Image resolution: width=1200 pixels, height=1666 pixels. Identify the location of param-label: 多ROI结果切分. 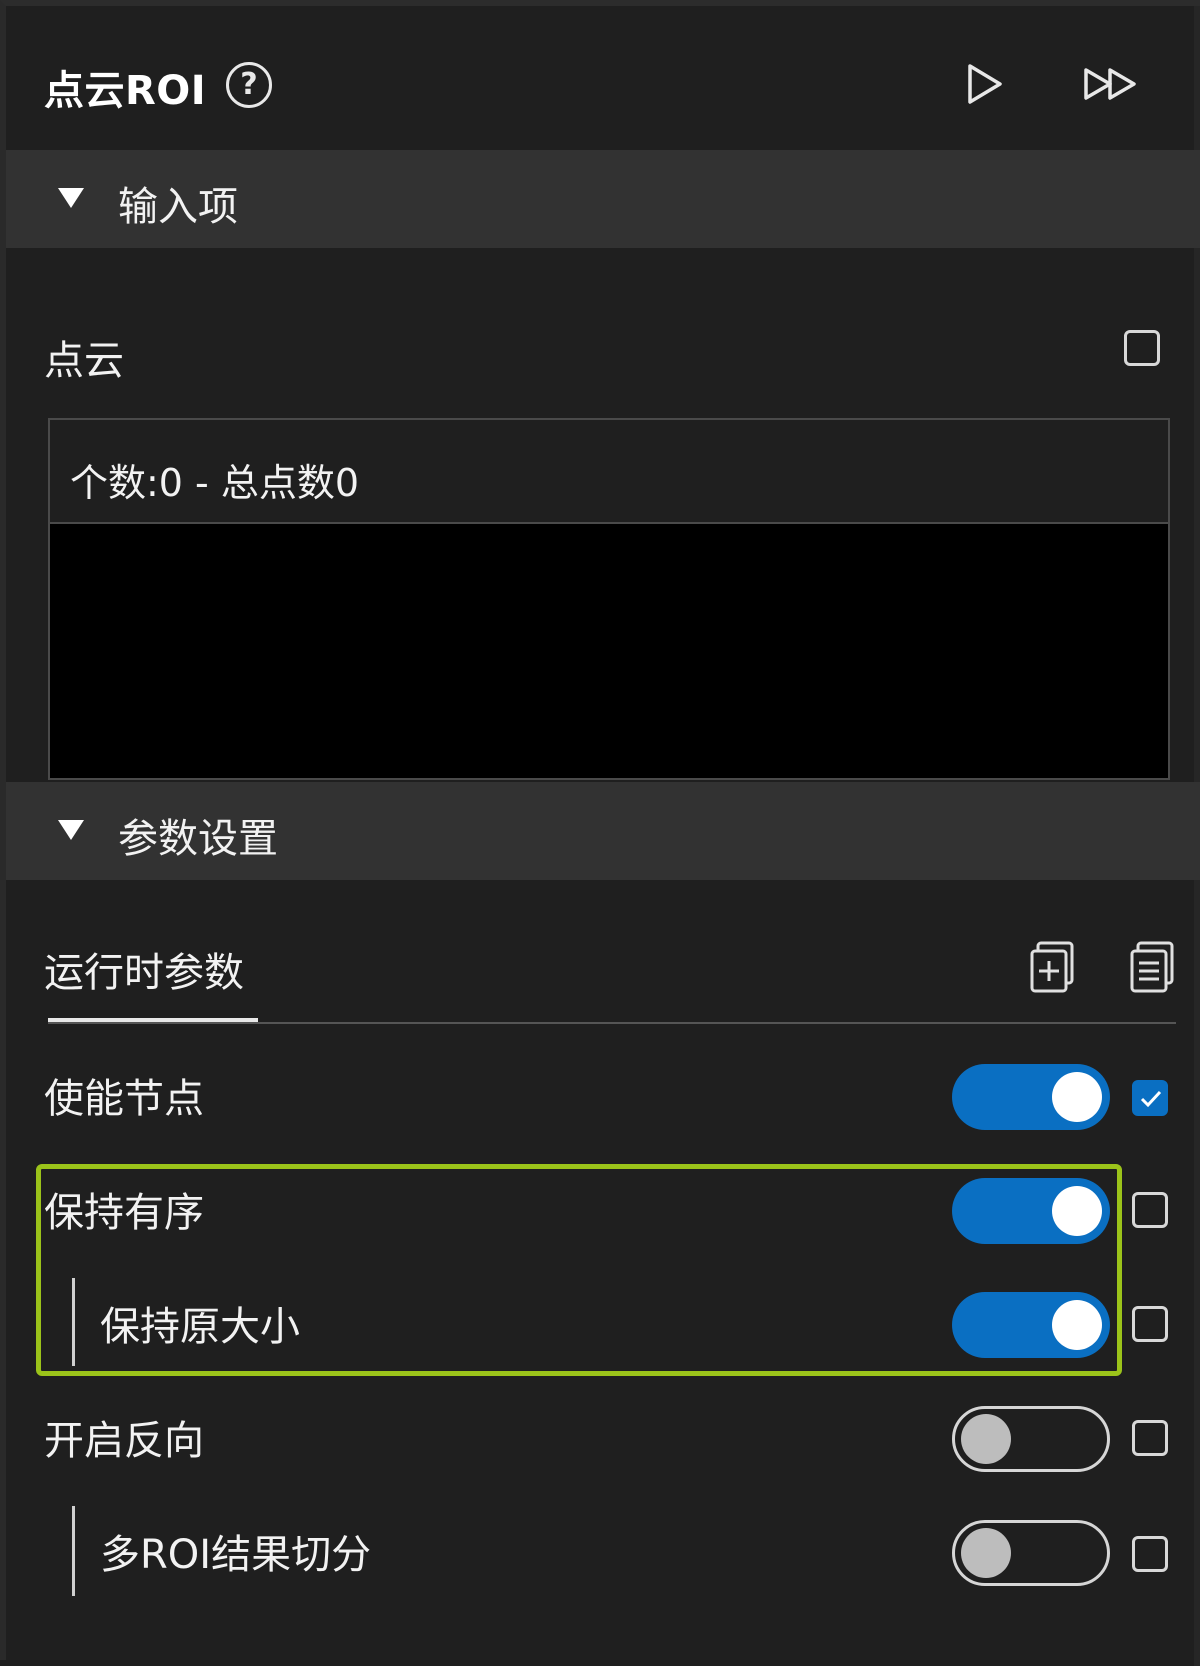
(236, 1555).